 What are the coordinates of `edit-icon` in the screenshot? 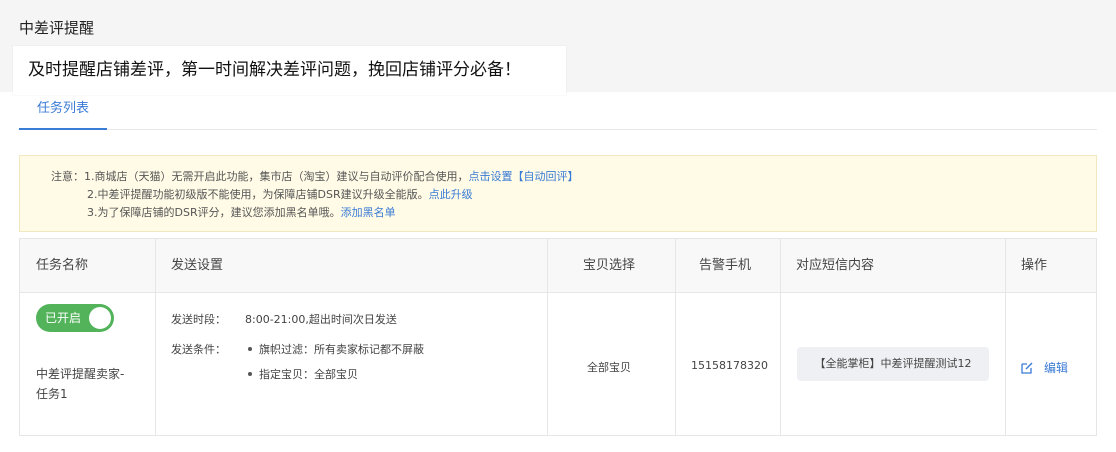 It's located at (1027, 368).